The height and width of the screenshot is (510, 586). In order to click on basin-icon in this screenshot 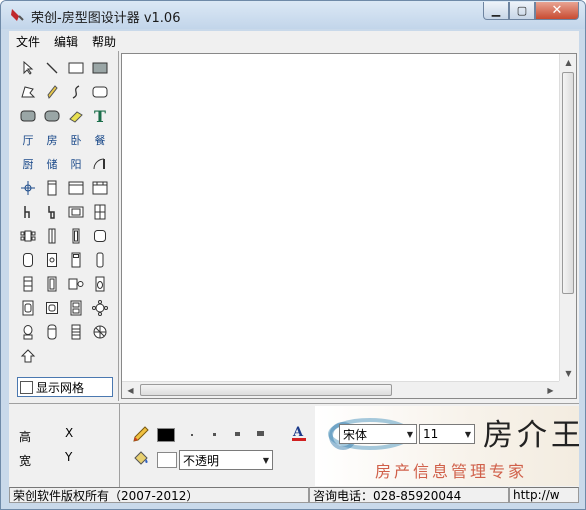, I will do `click(100, 236)`.